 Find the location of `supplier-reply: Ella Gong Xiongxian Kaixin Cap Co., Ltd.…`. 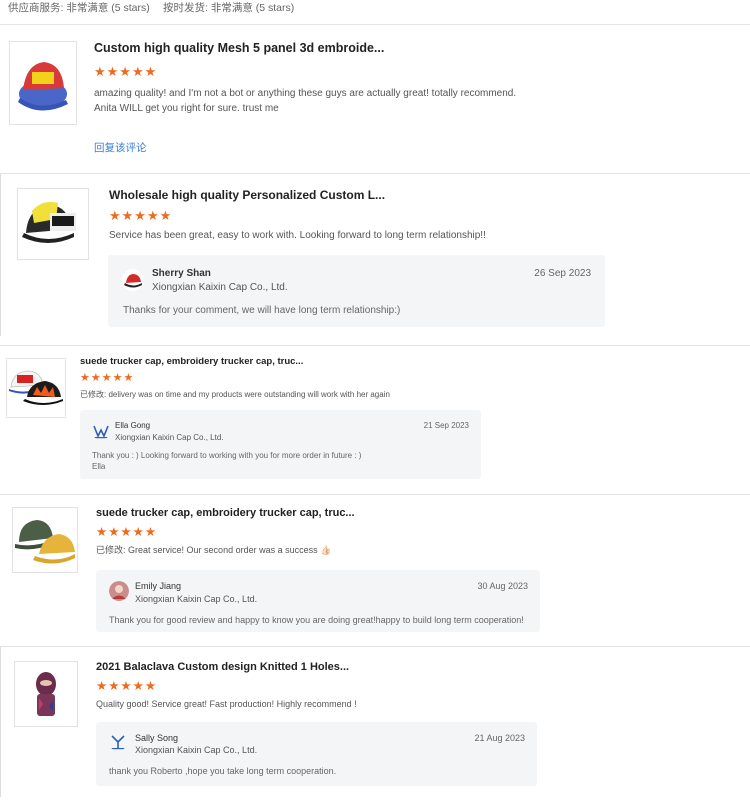

supplier-reply: Ella Gong Xiongxian Kaixin Cap Co., Ltd.… is located at coordinates (280, 444).